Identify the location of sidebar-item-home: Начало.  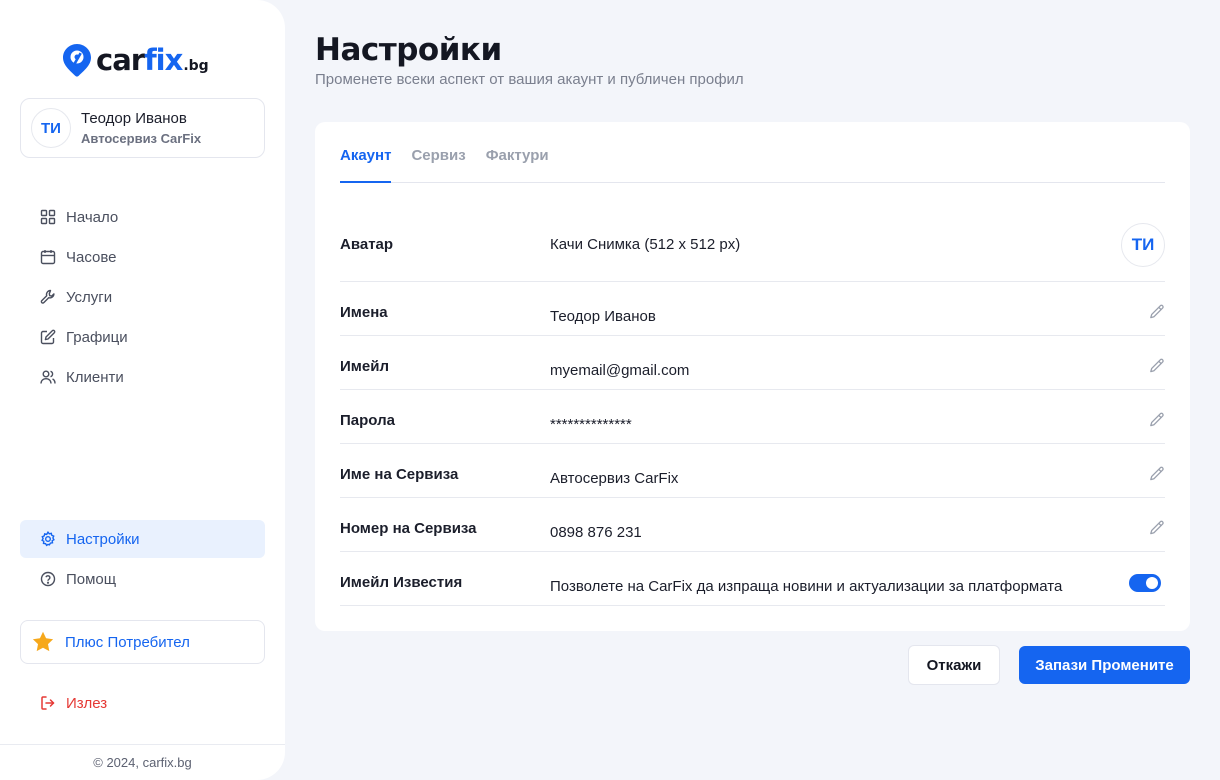
(142, 217).